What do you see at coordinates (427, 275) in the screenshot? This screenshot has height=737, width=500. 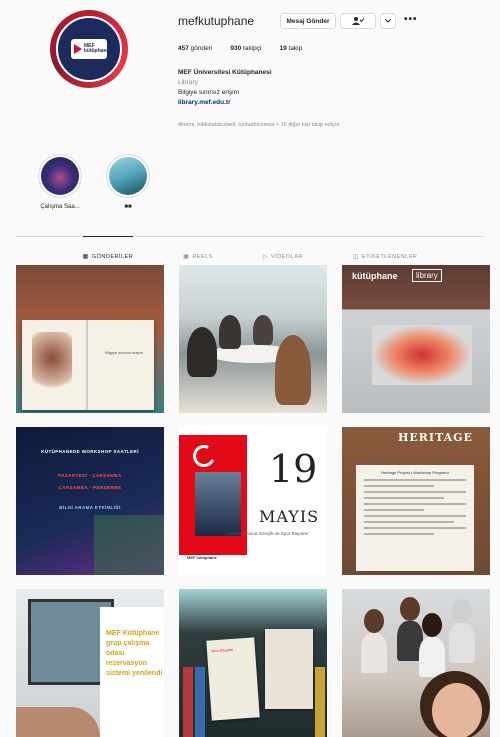 I see `library-sign-text: library` at bounding box center [427, 275].